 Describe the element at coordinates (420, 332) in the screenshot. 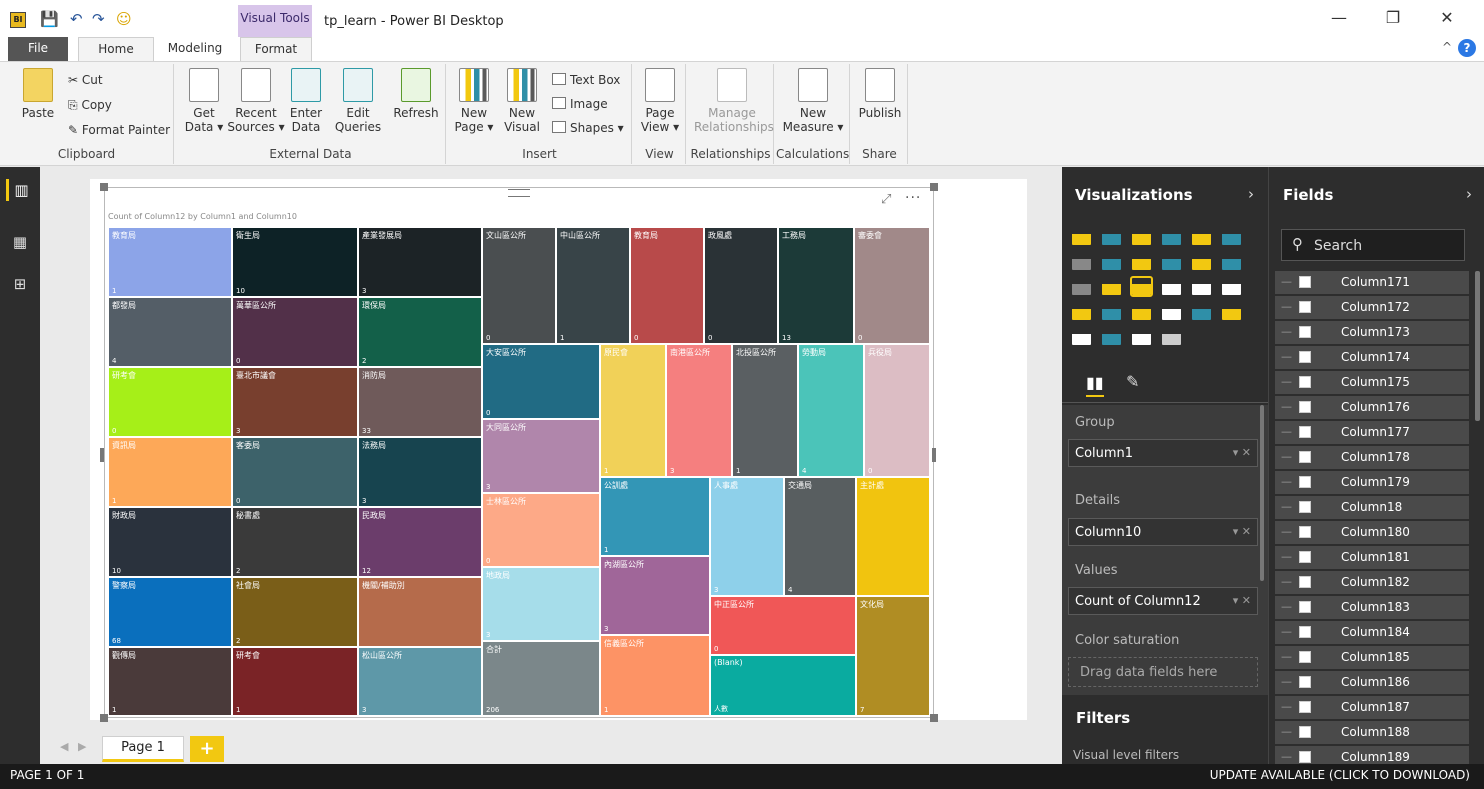

I see `treemap-cell: 環保局 2` at that location.